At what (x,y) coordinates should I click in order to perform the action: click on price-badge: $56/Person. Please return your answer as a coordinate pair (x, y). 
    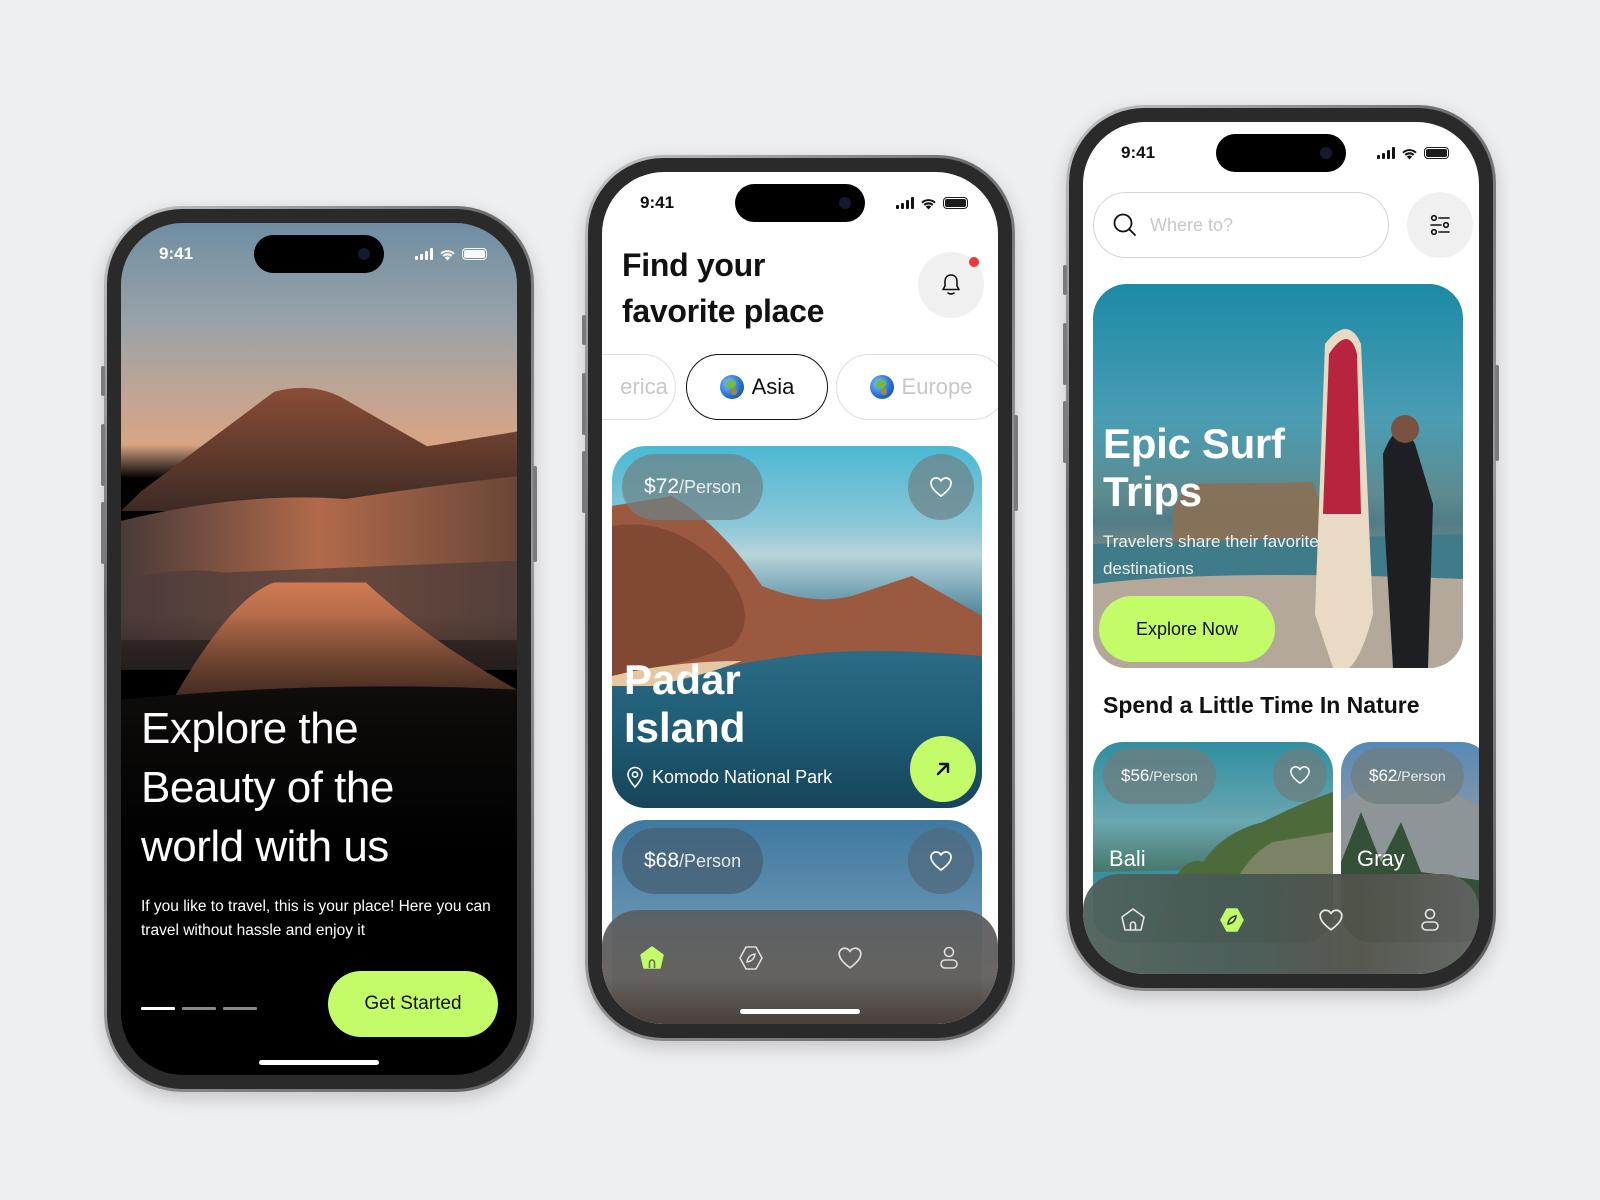
    Looking at the image, I should click on (1159, 776).